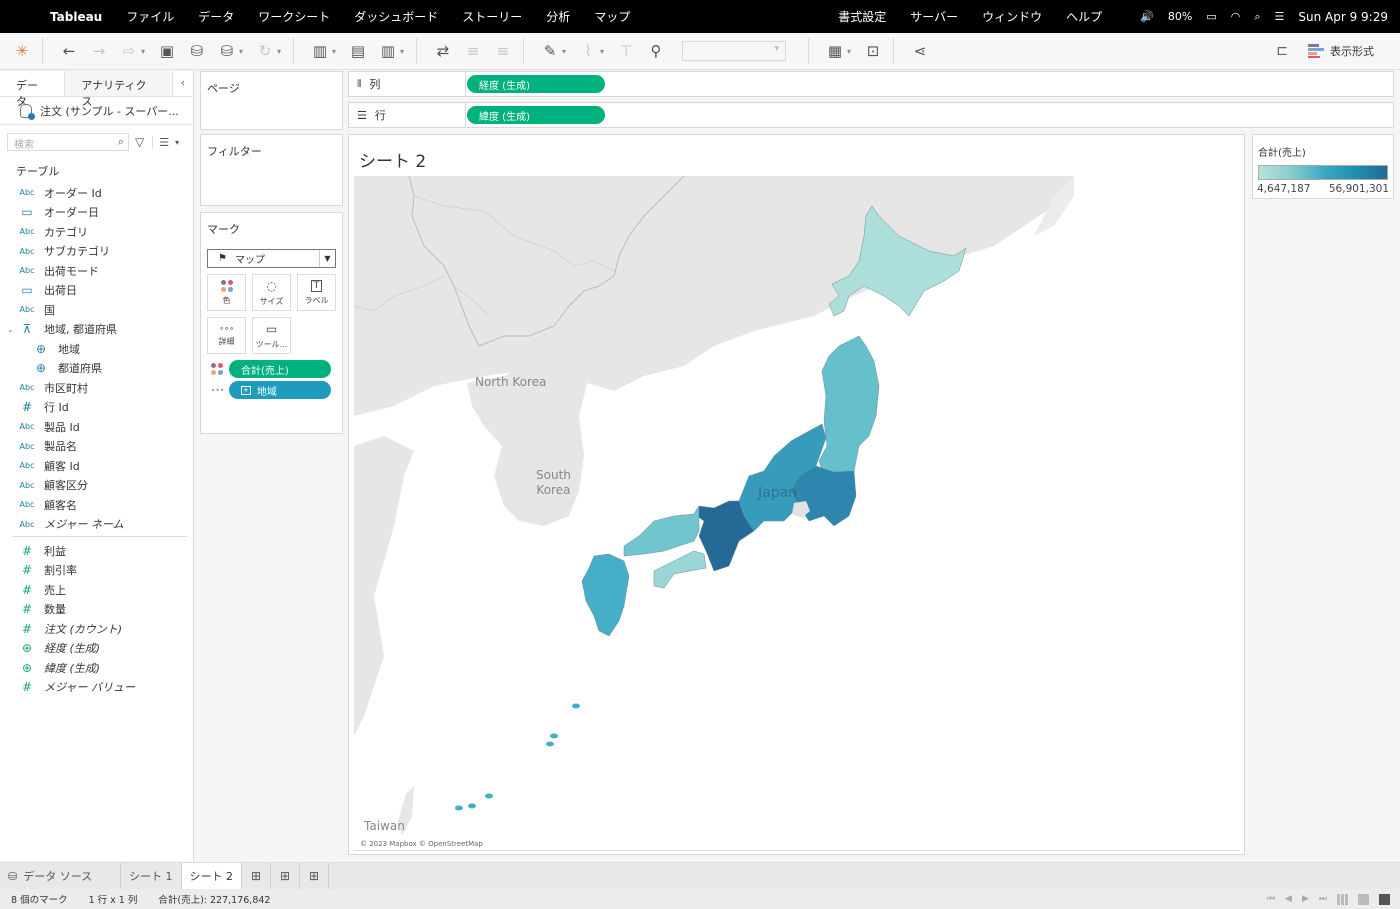  Describe the element at coordinates (96, 408) in the screenshot. I see `field-item: # 行 Id` at that location.